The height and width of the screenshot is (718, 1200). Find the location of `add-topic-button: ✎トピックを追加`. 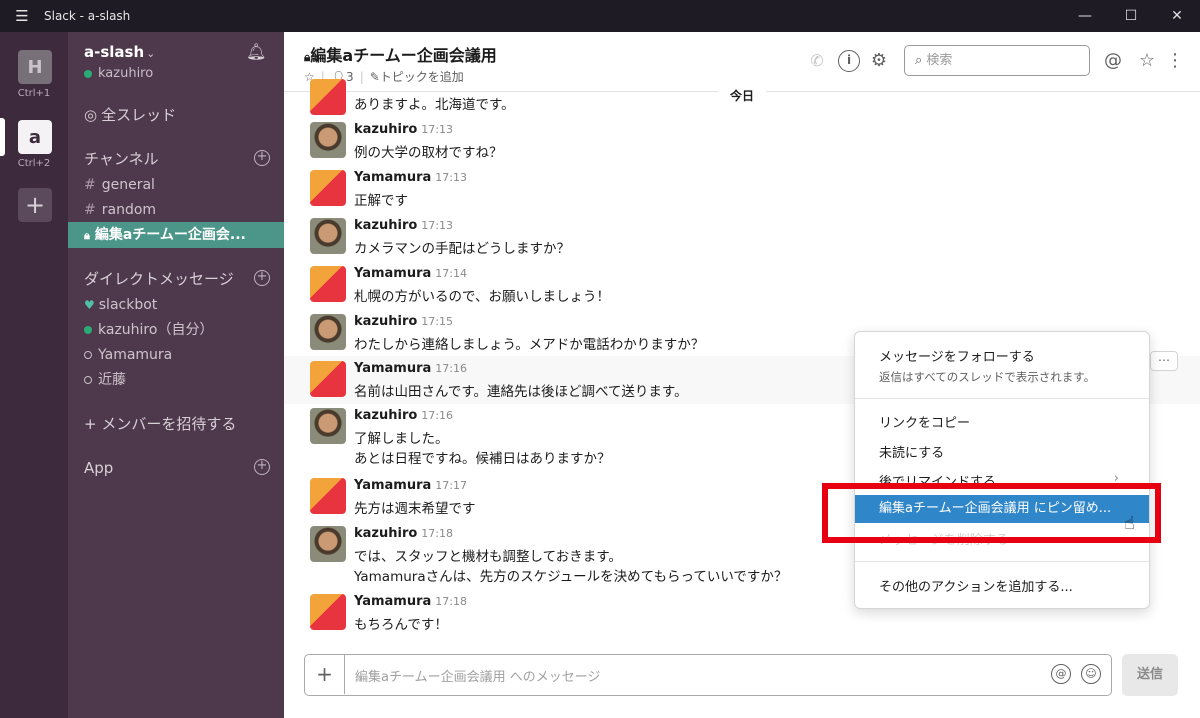

add-topic-button: ✎トピックを追加 is located at coordinates (417, 76).